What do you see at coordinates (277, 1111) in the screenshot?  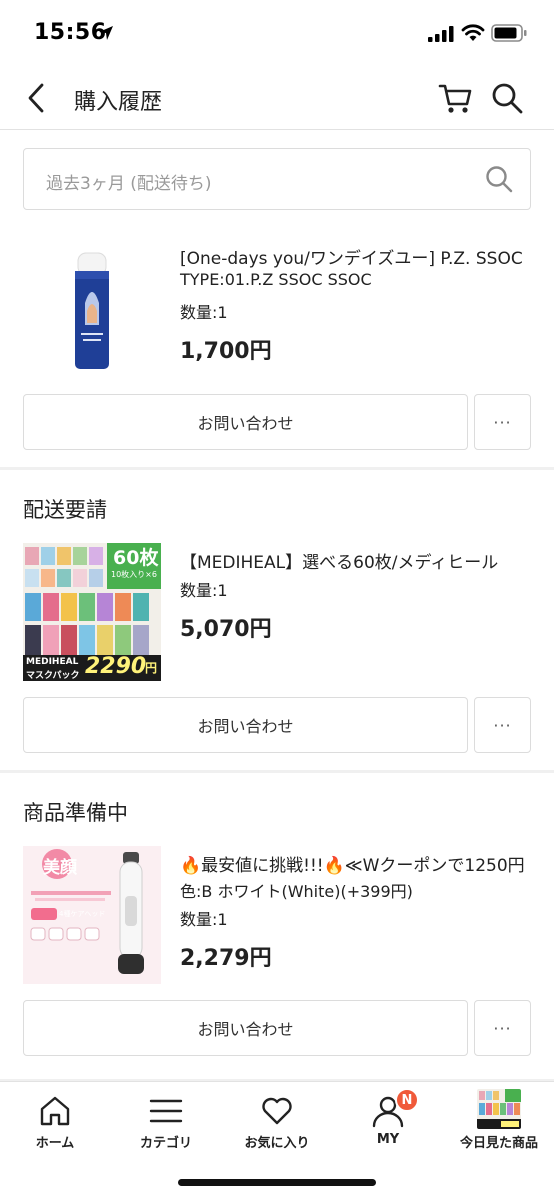 I see `heart-icon` at bounding box center [277, 1111].